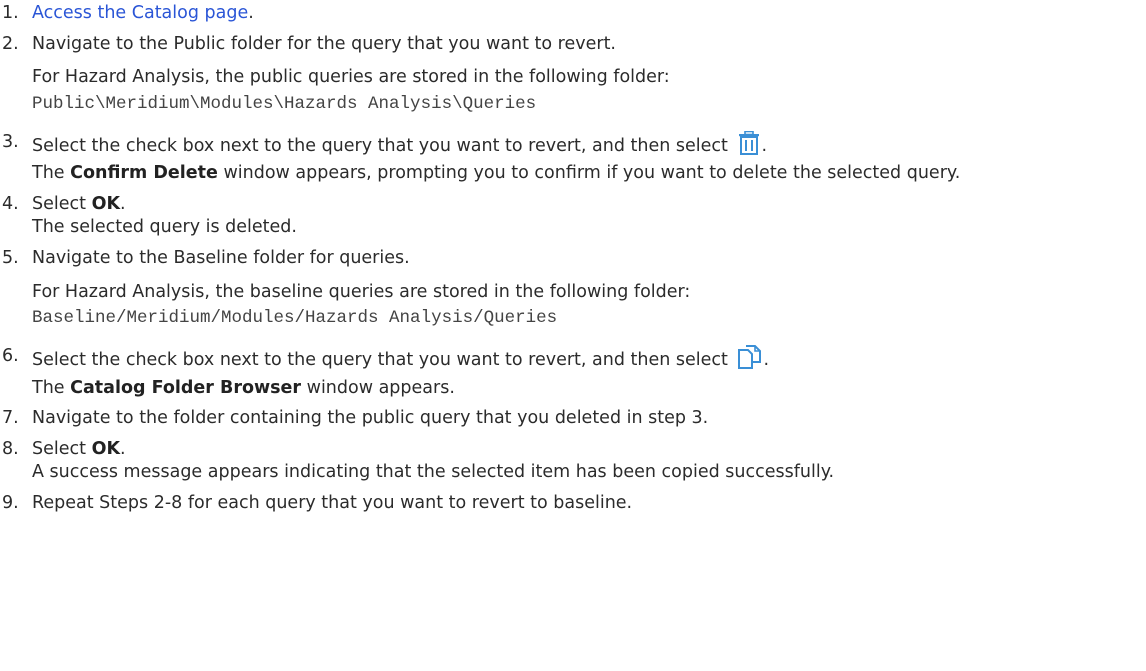 This screenshot has height=671, width=1146. I want to click on step-number: 1., so click(10, 13).